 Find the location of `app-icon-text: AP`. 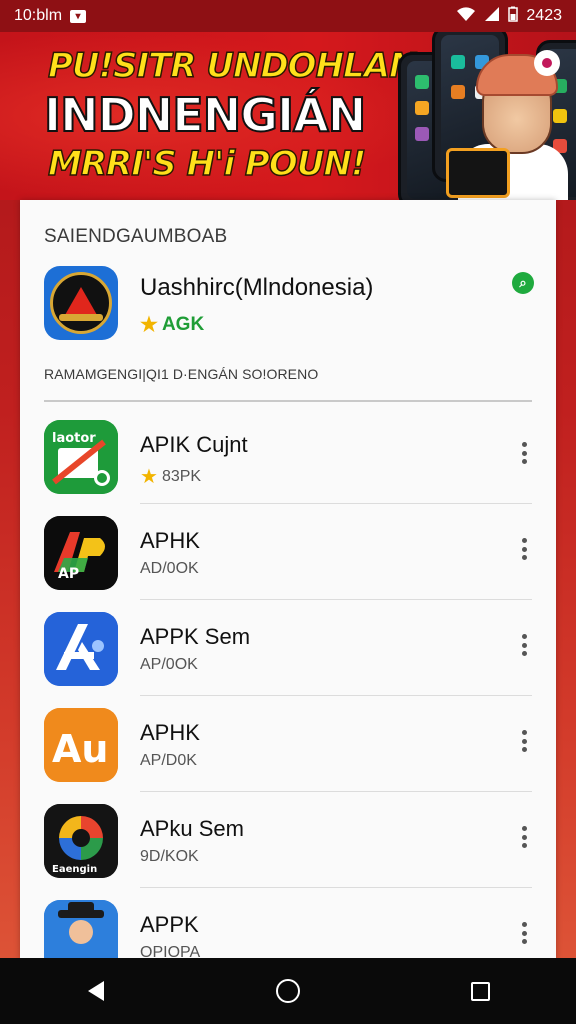

app-icon-text: AP is located at coordinates (68, 574).